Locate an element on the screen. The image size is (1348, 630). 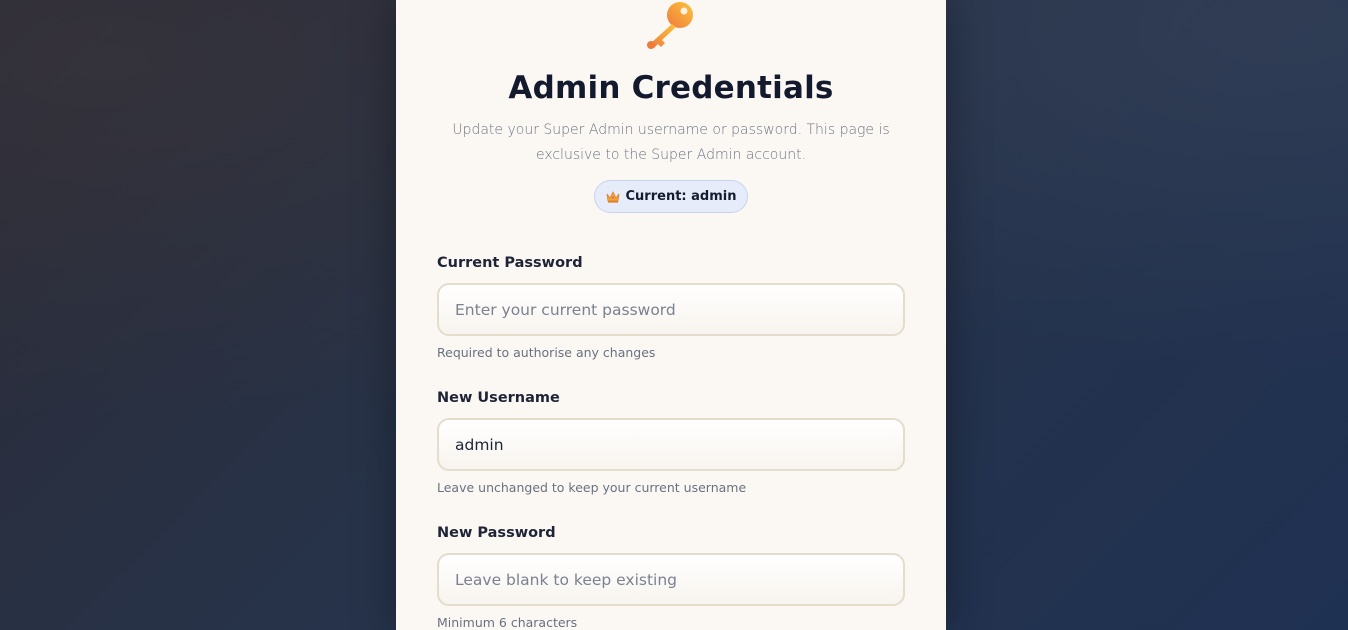
new-password-input is located at coordinates (671, 579).